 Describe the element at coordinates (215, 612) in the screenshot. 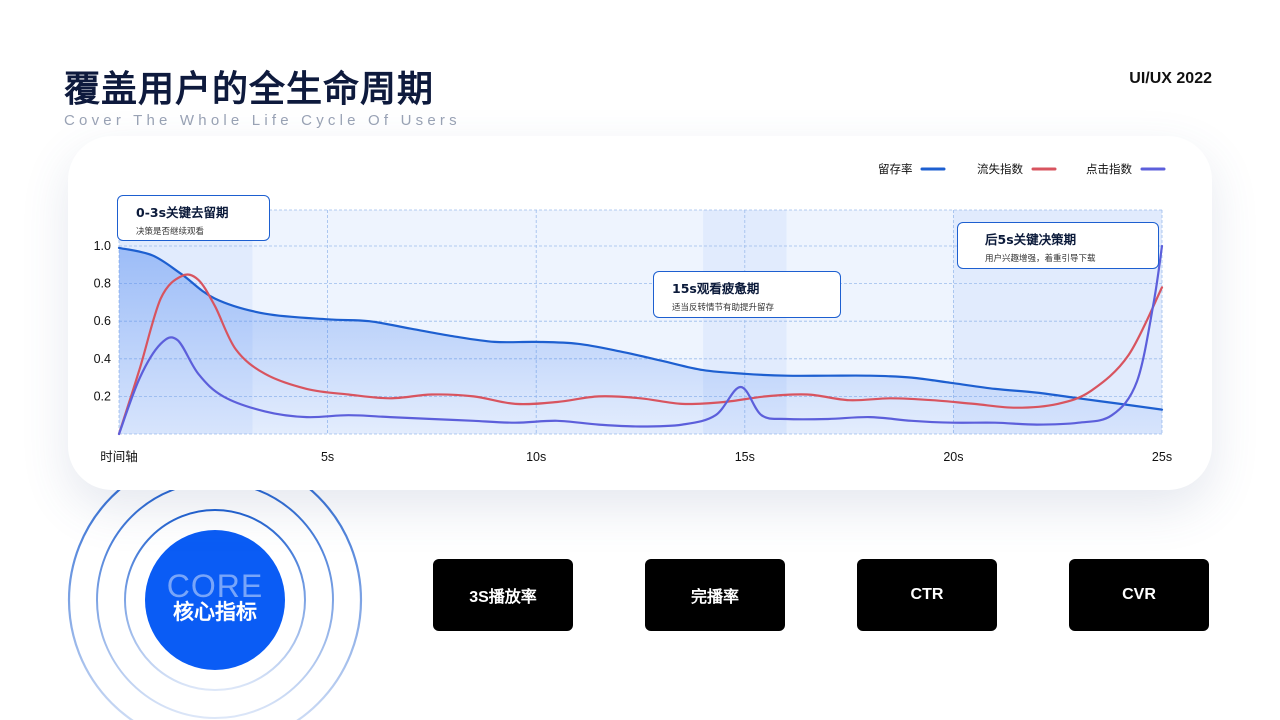

I see `core-label-cn: 核心指标` at that location.